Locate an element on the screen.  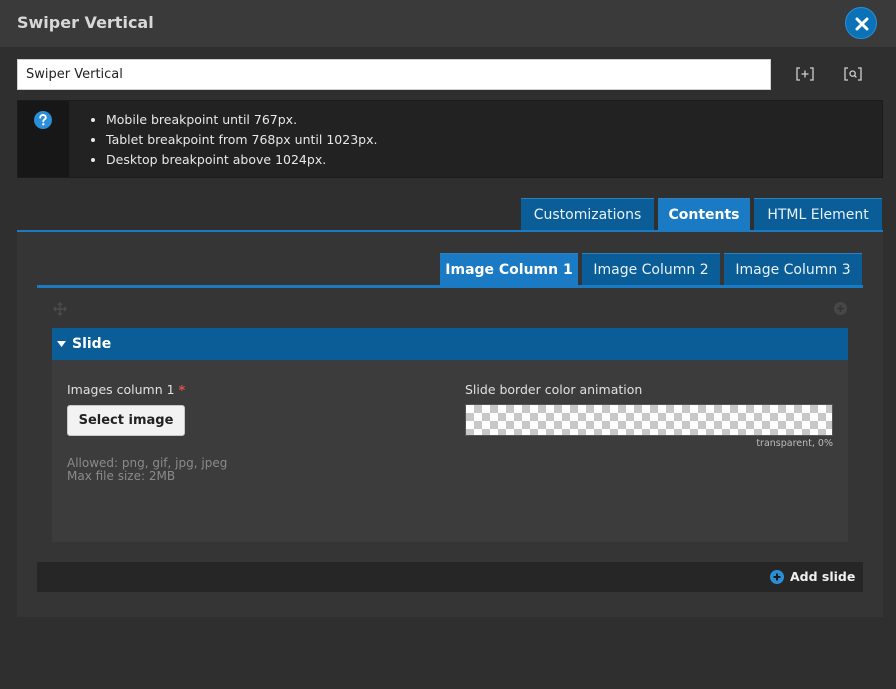
add-slide-label: Add slide is located at coordinates (823, 576).